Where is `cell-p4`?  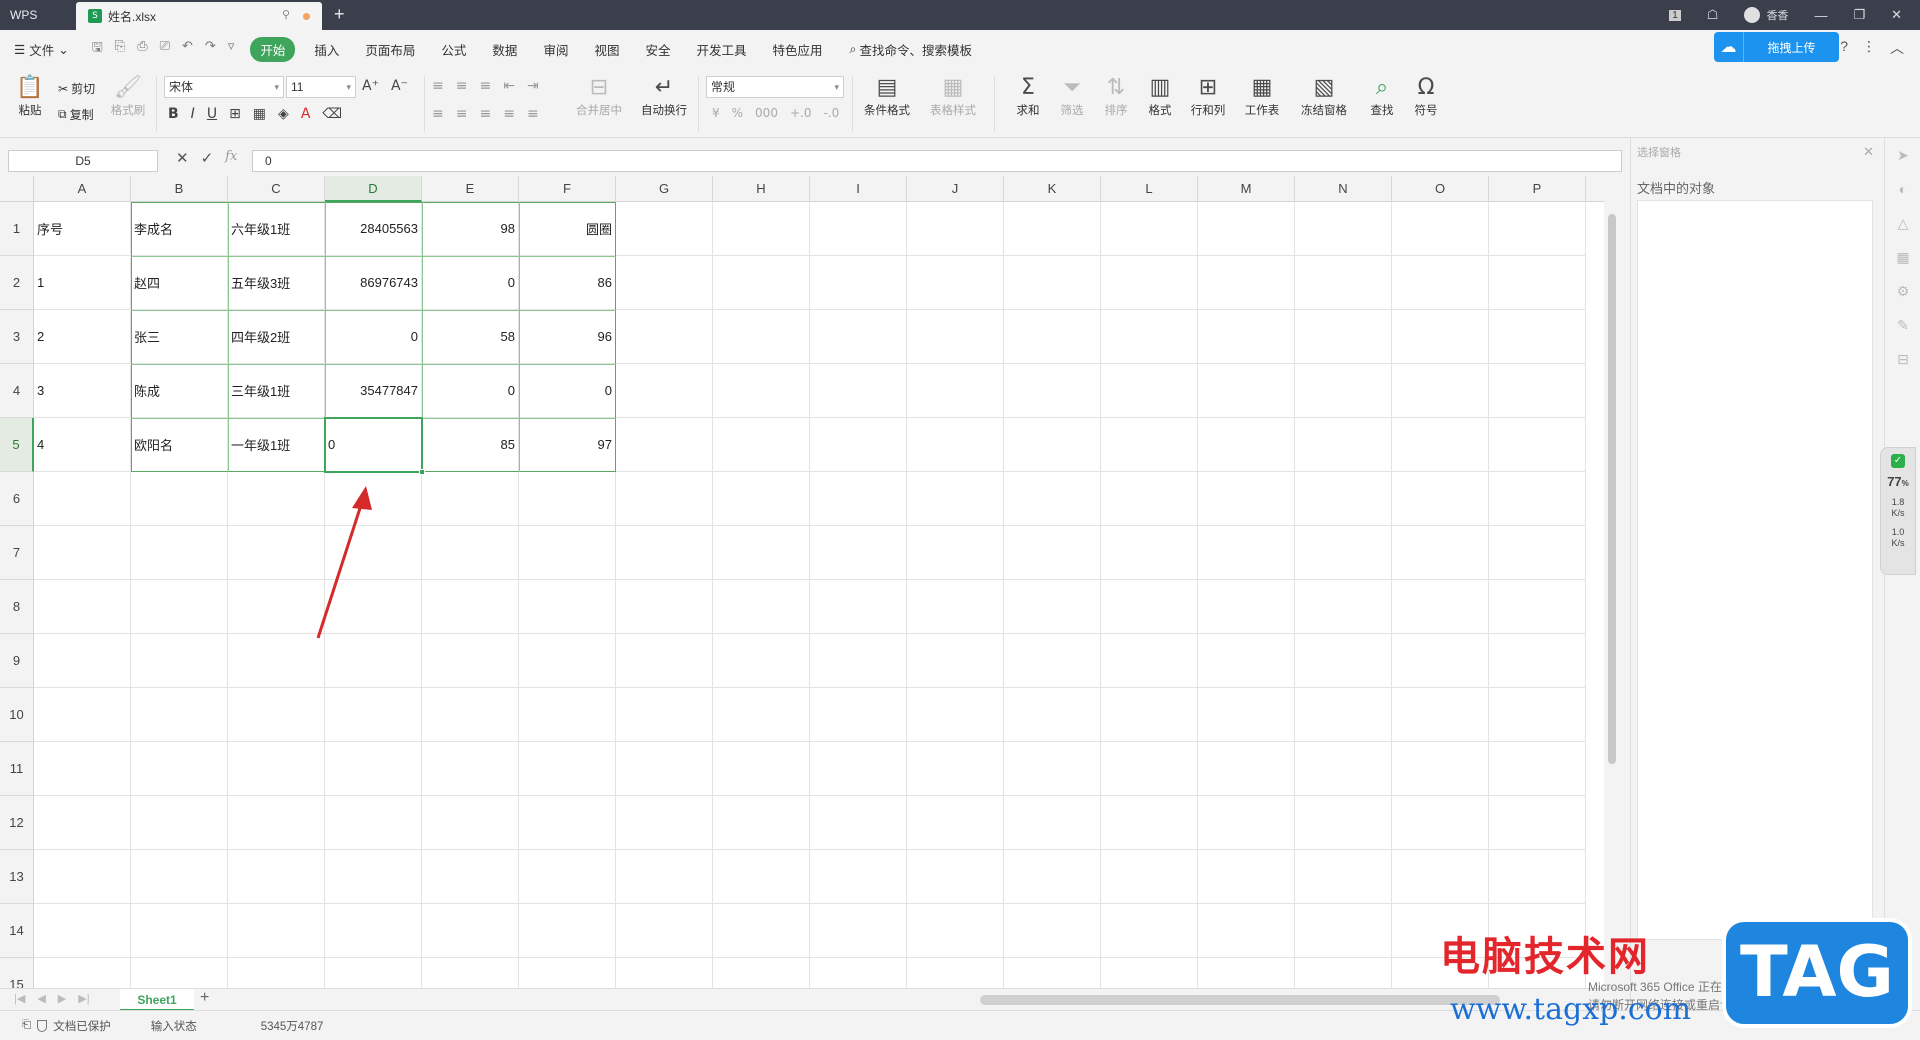 cell-p4 is located at coordinates (1537, 391).